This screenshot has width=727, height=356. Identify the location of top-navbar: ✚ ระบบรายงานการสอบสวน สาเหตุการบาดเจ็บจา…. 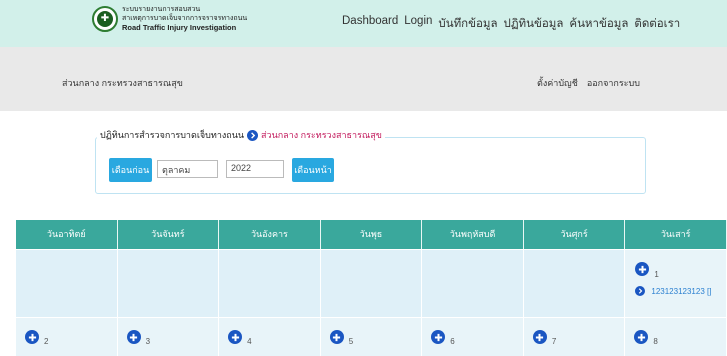
(363, 23).